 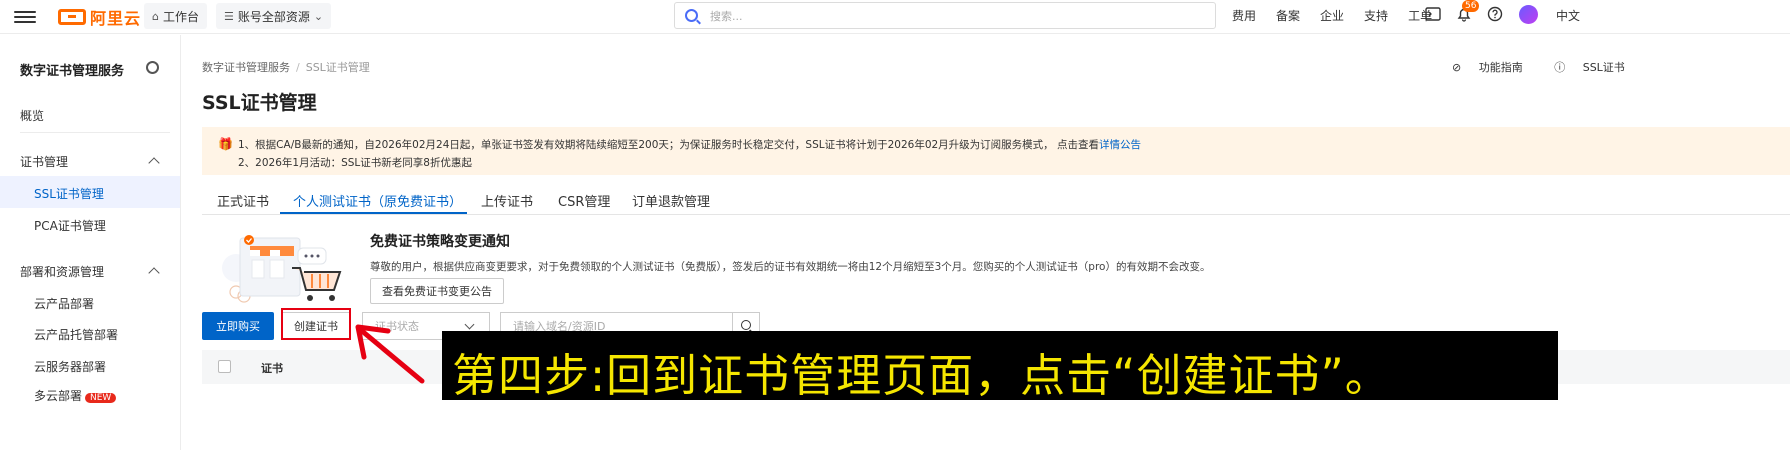 I want to click on promo-title: 免费证书策略变更通知, so click(x=440, y=242).